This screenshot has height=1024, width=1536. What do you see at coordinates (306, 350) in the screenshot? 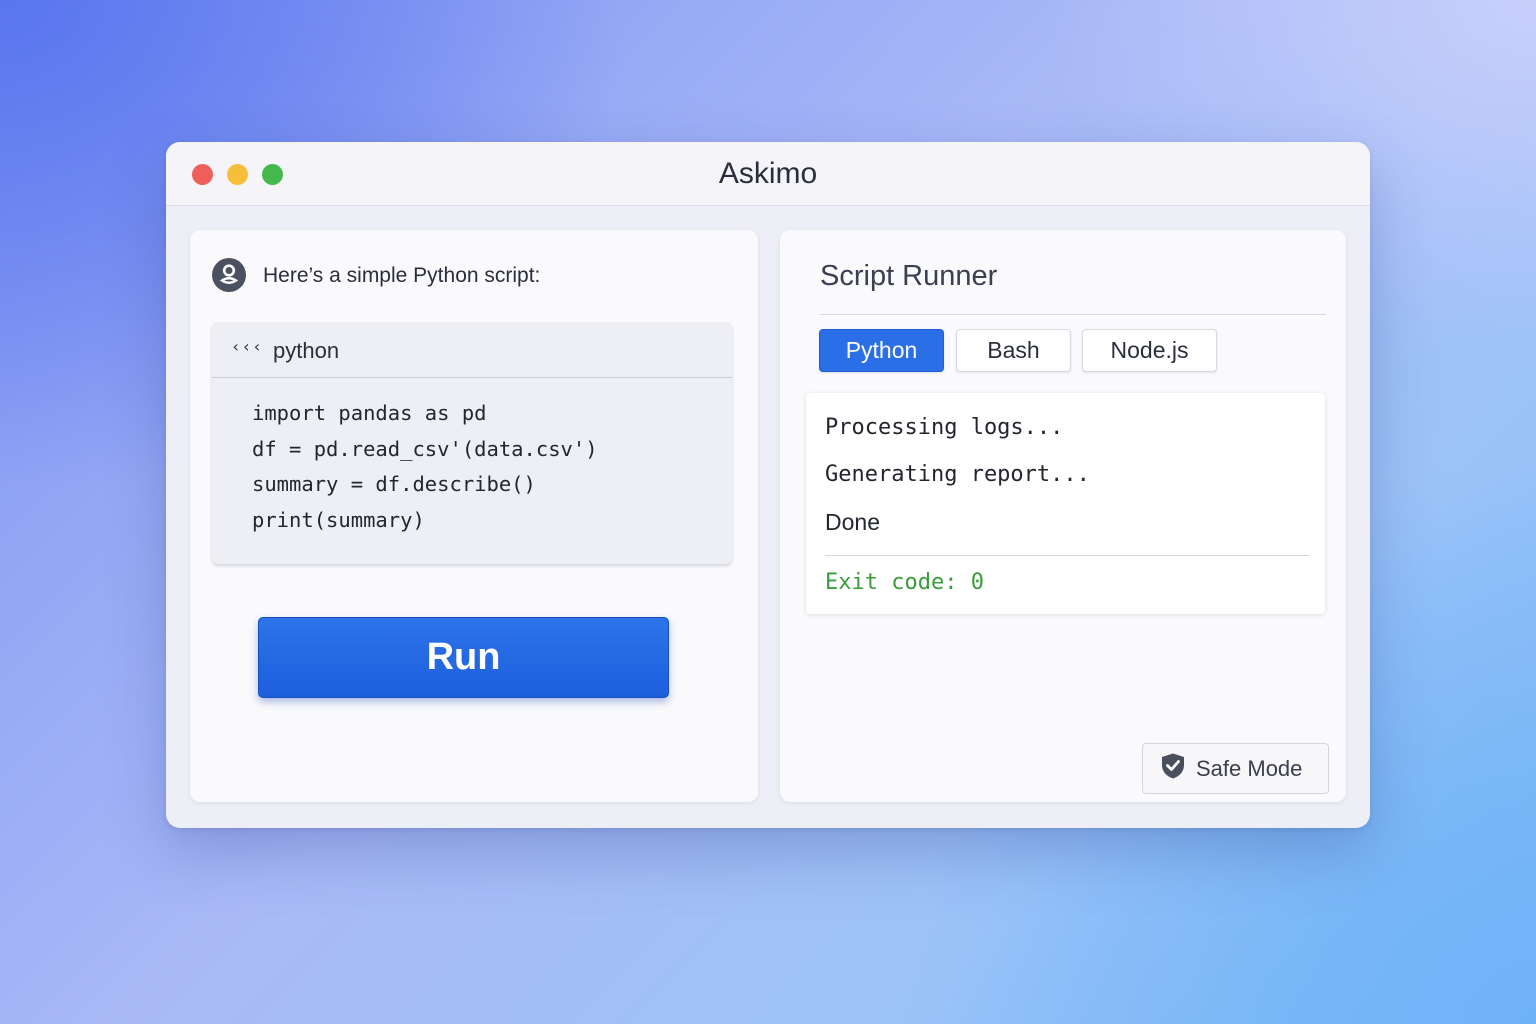
I see `code-language: python` at bounding box center [306, 350].